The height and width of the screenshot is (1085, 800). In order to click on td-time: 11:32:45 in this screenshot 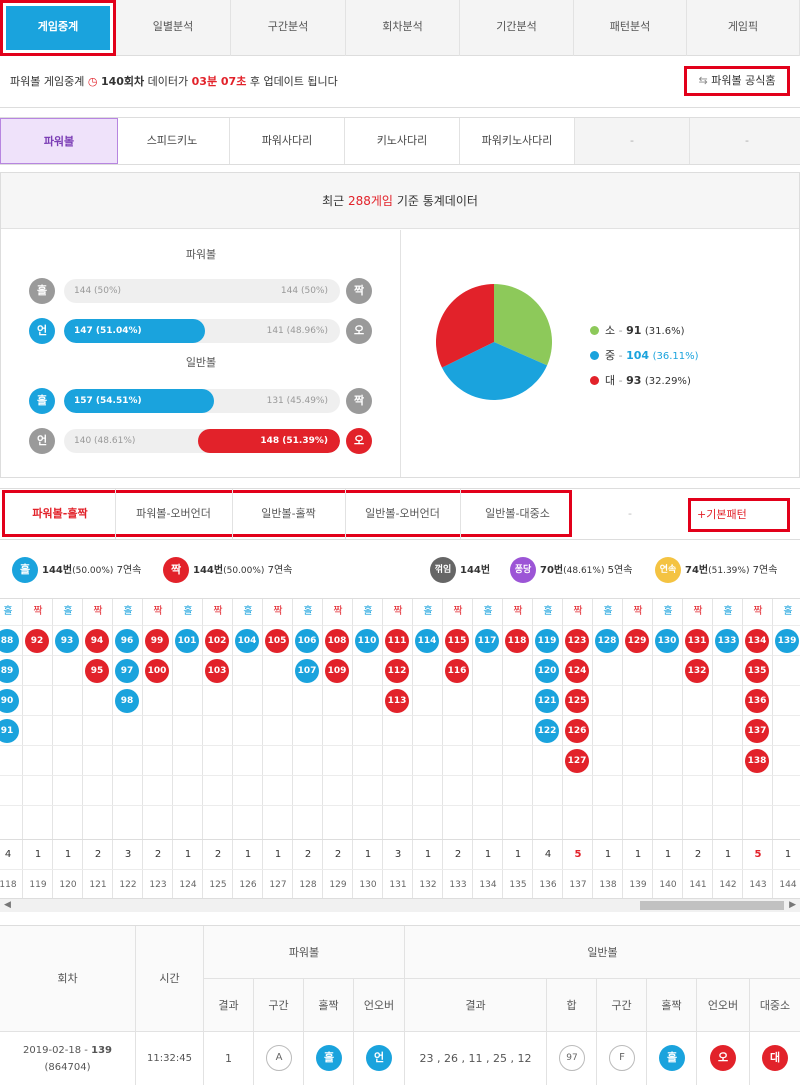, I will do `click(170, 1058)`.